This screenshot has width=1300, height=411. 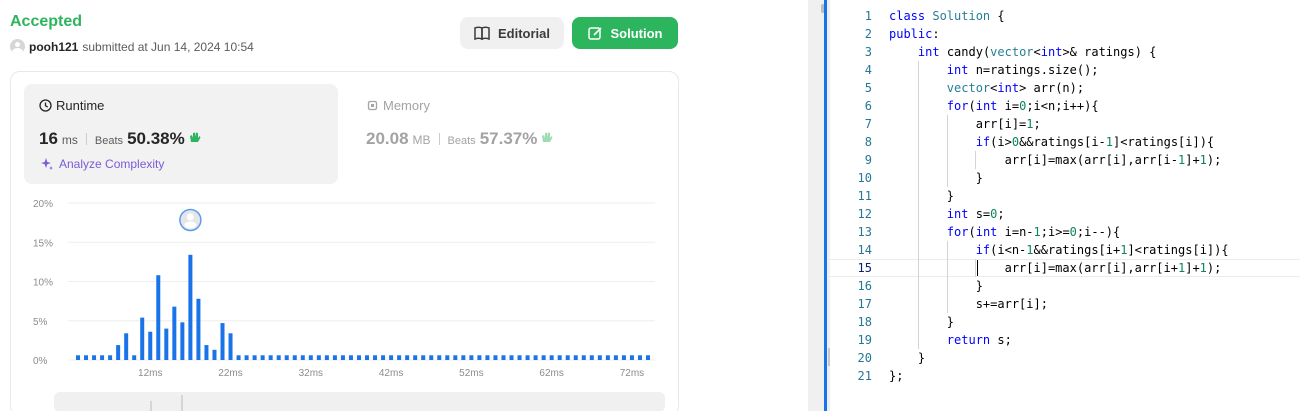 What do you see at coordinates (1065, 376) in the screenshot?
I see `code-line: 21};` at bounding box center [1065, 376].